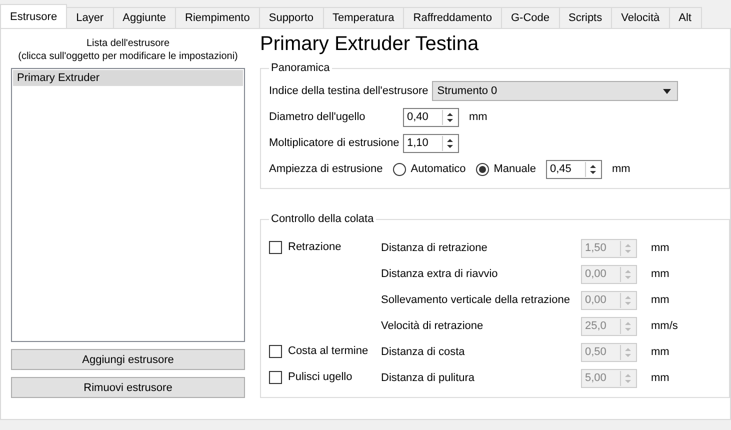  I want to click on checkbox: Retrazione, so click(305, 247).